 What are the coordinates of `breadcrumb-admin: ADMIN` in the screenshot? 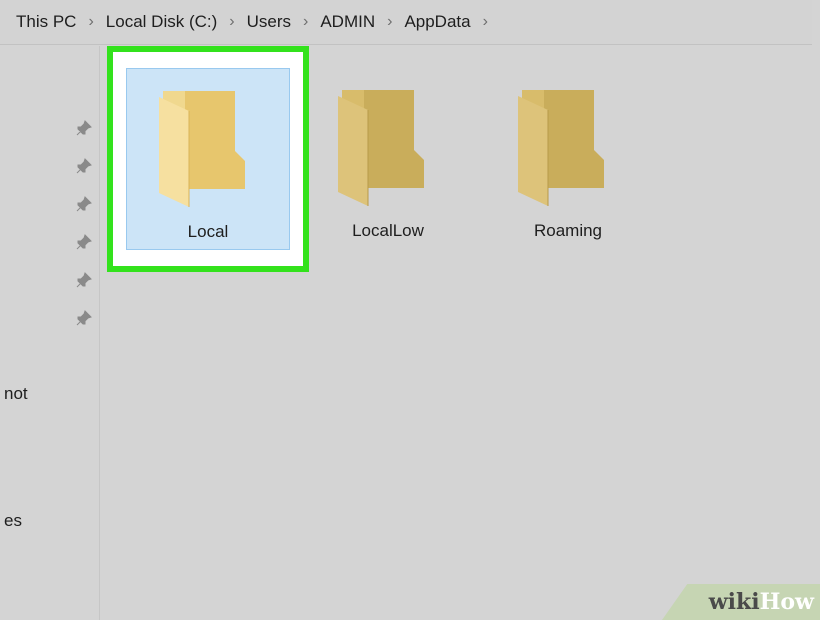 It's located at (347, 22).